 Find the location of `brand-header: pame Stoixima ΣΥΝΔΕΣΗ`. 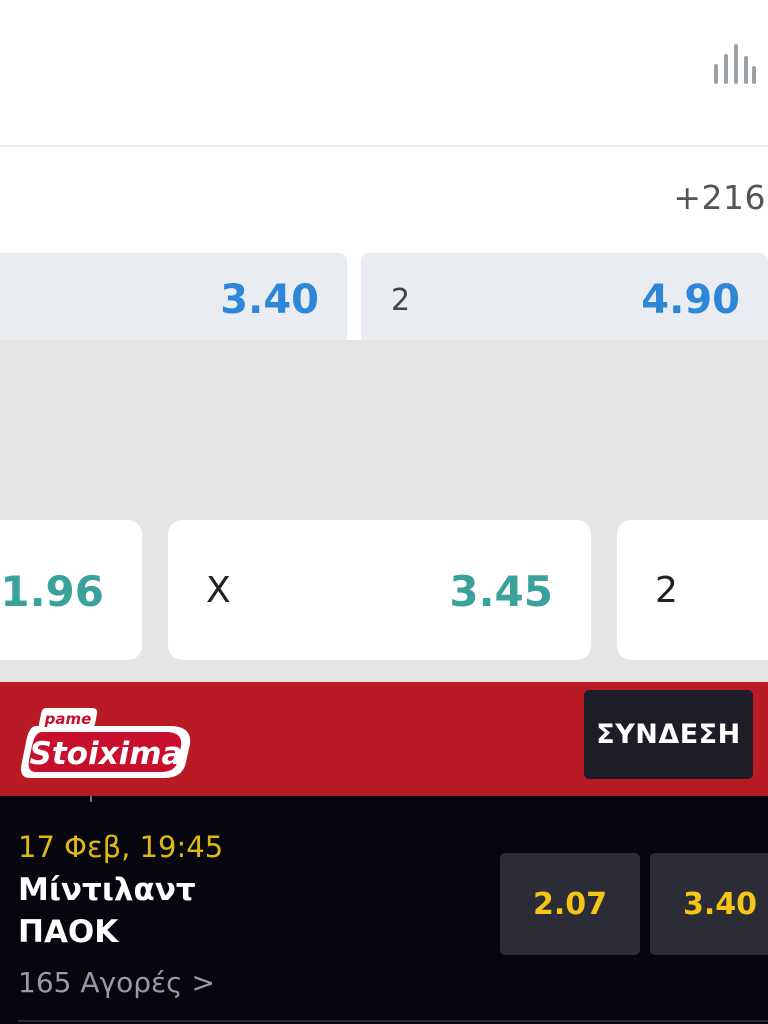

brand-header: pame Stoixima ΣΥΝΔΕΣΗ is located at coordinates (384, 739).